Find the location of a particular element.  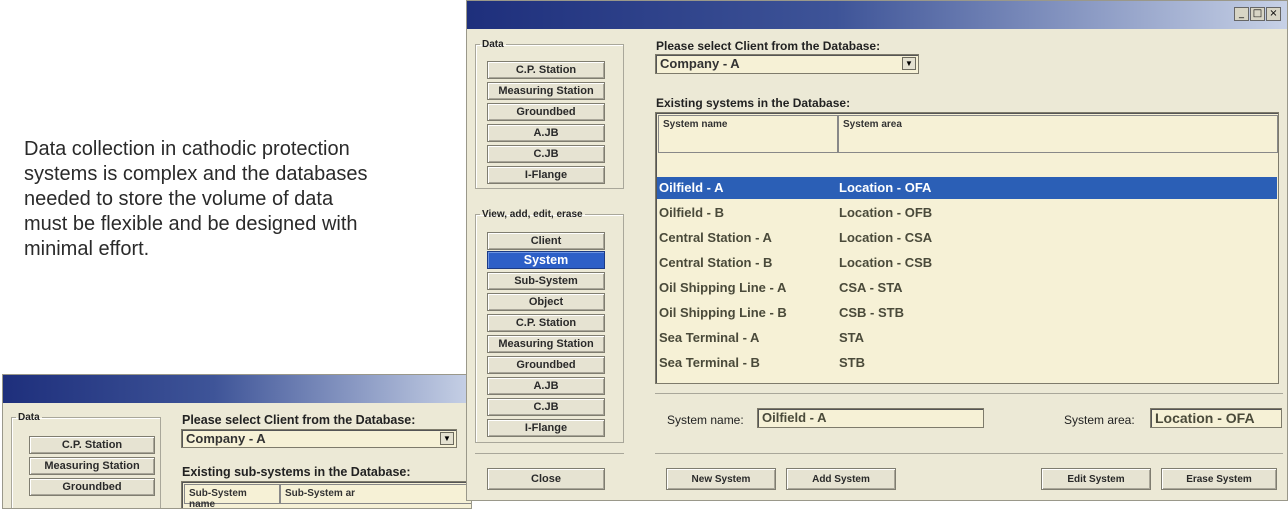

description-line: Data collection in cathodic protection is located at coordinates (187, 149).